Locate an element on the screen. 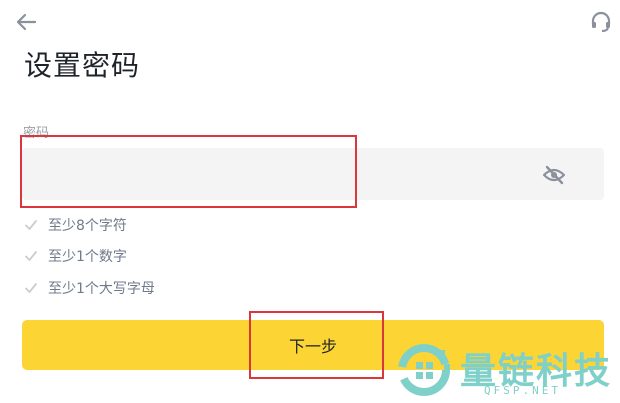  requirement-item: 至少1个大写字母 is located at coordinates (89, 288).